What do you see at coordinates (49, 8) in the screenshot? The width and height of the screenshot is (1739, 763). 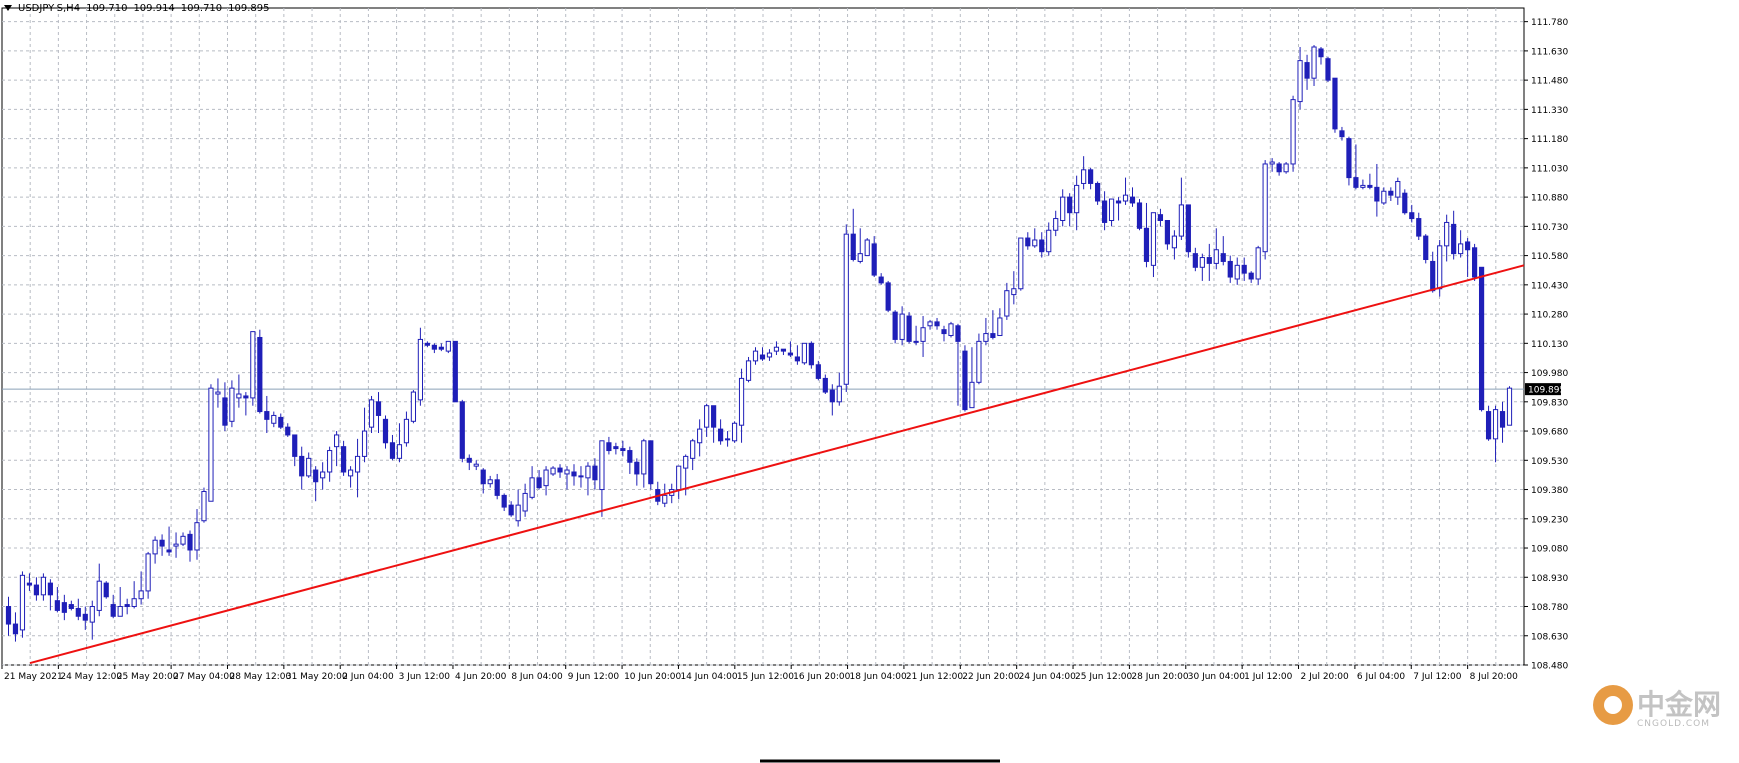 I see `symbol-label: USDJPY-S,H4` at bounding box center [49, 8].